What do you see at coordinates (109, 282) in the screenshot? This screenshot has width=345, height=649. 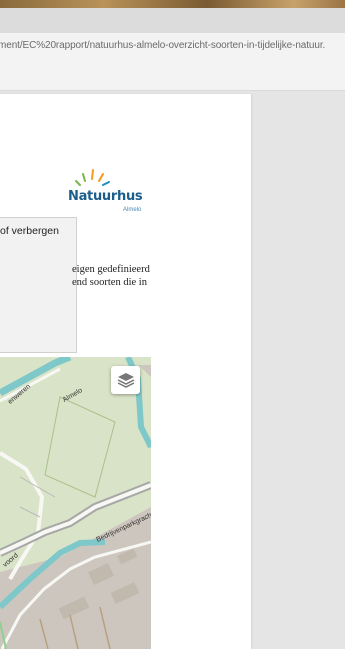 I see `intro-line-2: end soorten die in` at bounding box center [109, 282].